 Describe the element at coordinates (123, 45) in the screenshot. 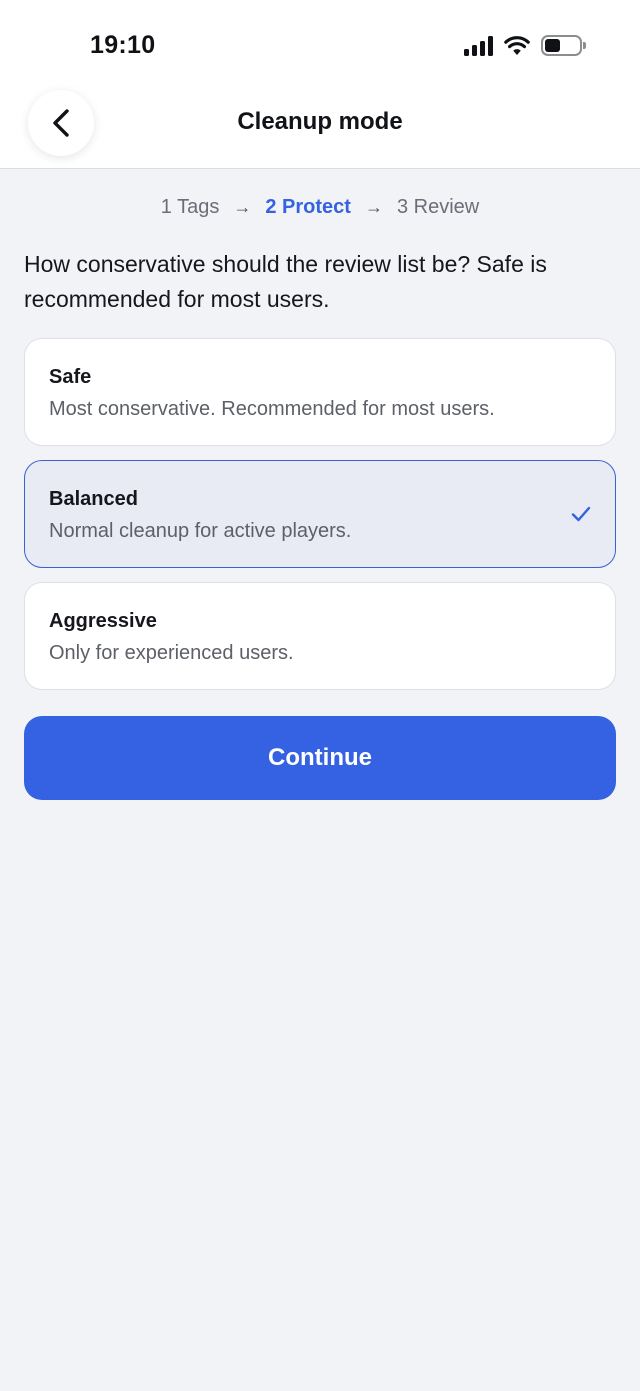

I see `status-time: 19:10` at that location.